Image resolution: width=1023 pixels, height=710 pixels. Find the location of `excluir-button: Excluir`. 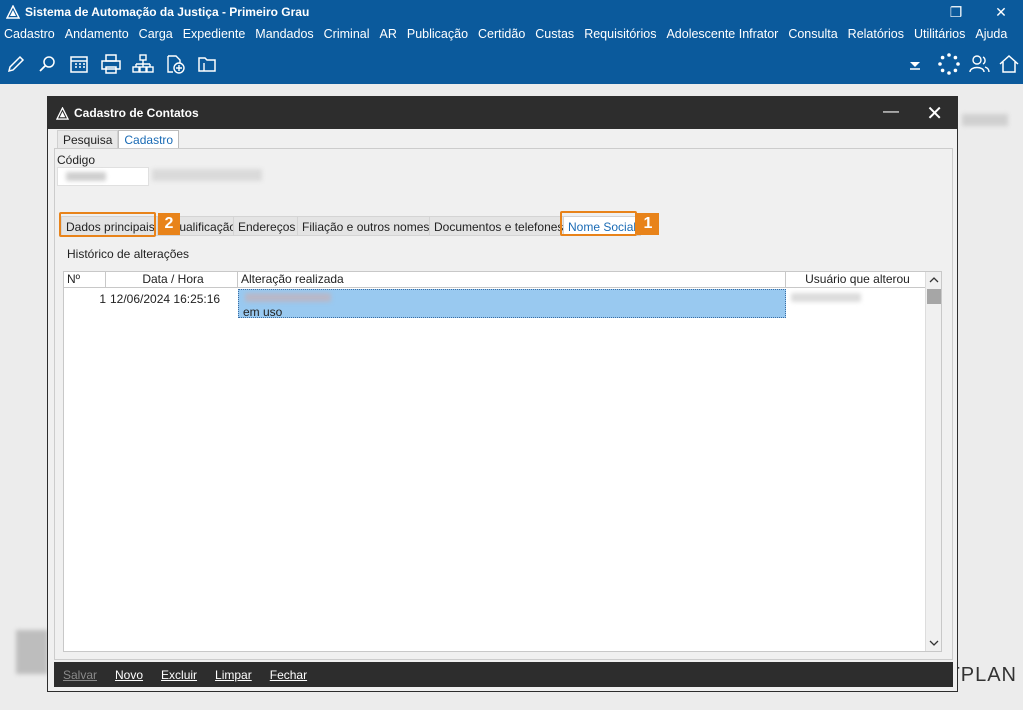

excluir-button: Excluir is located at coordinates (179, 675).